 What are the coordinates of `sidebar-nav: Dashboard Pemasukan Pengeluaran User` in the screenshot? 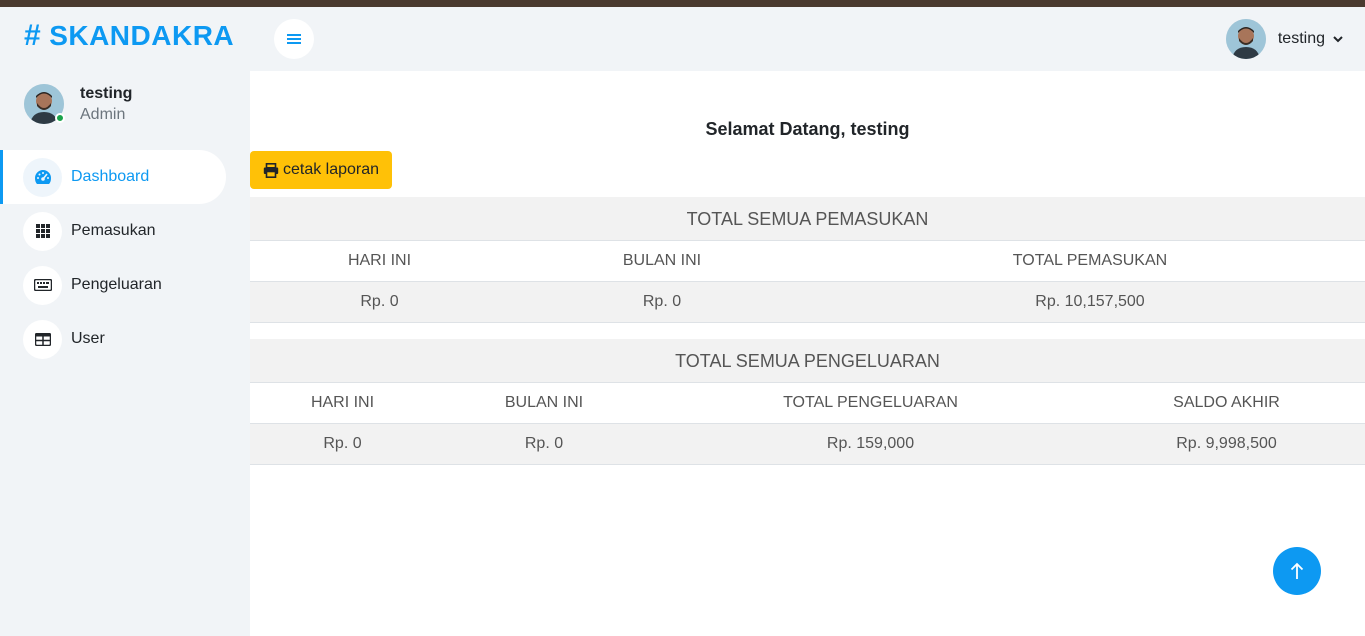 It's located at (125, 258).